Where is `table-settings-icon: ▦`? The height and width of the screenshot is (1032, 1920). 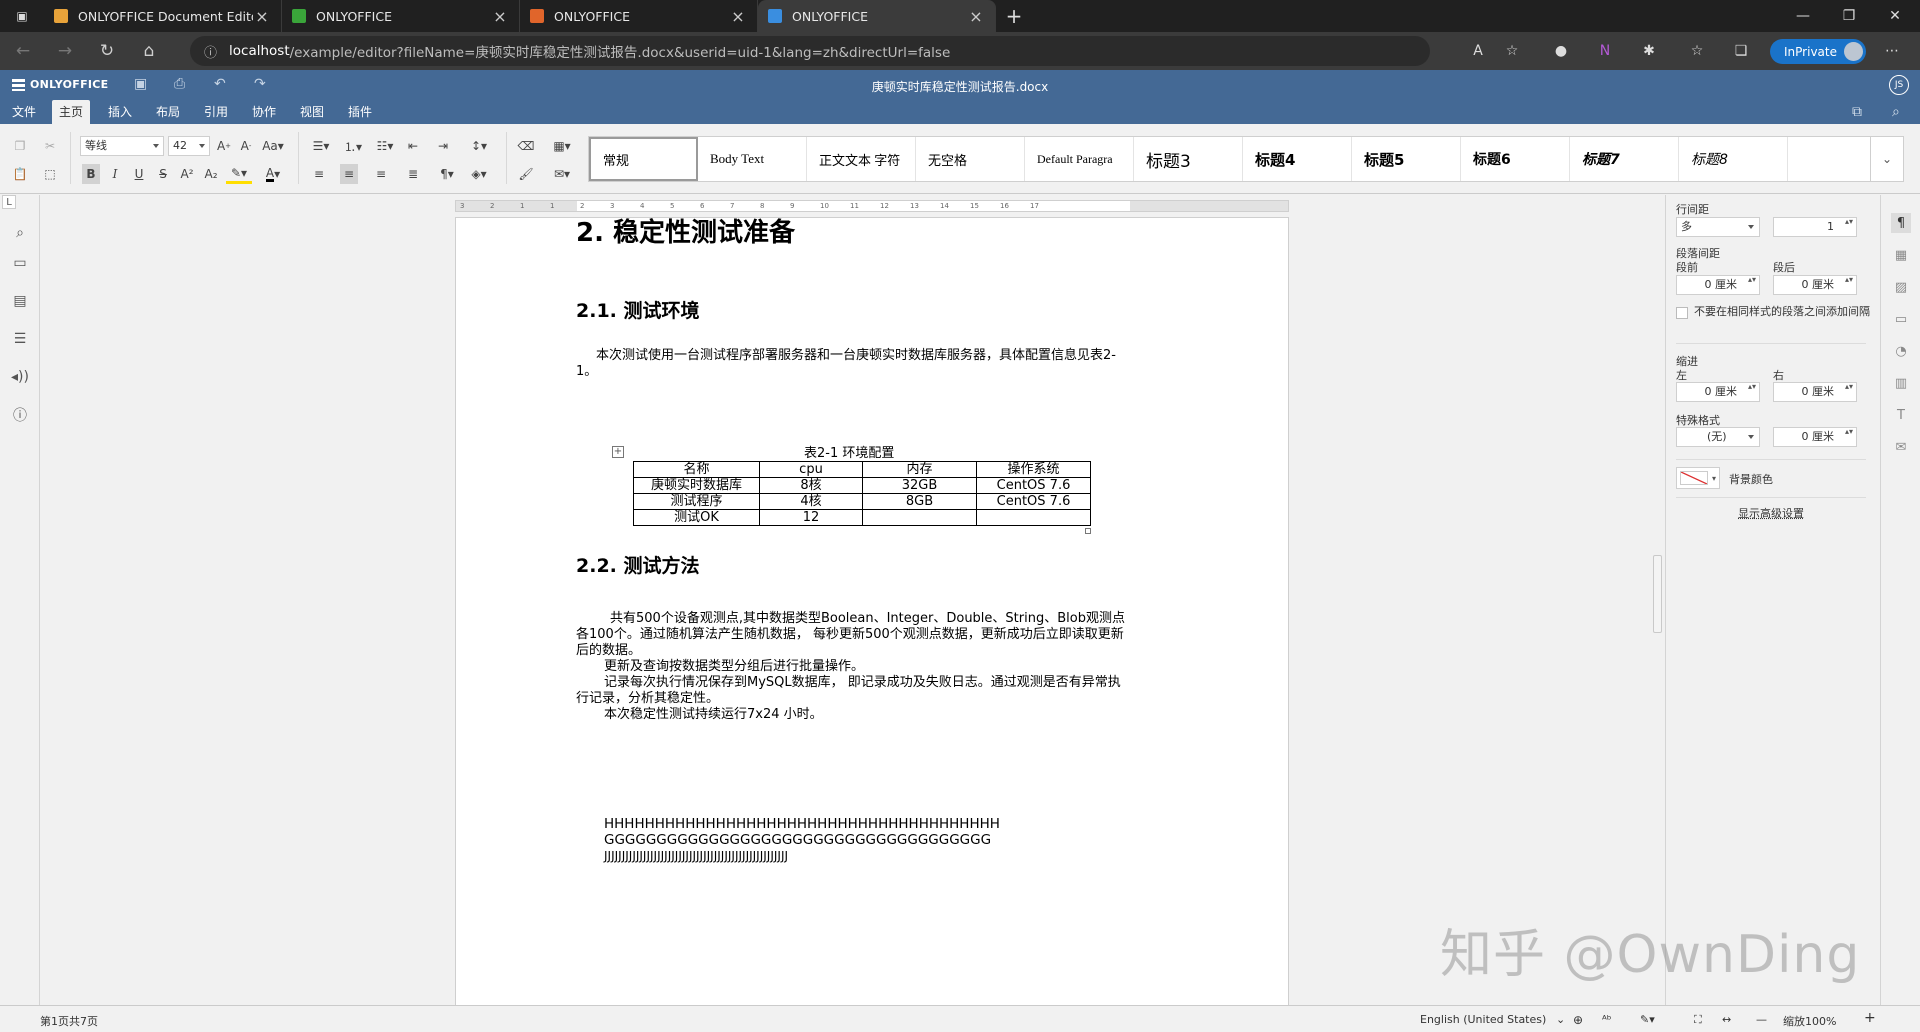 table-settings-icon: ▦ is located at coordinates (1901, 255).